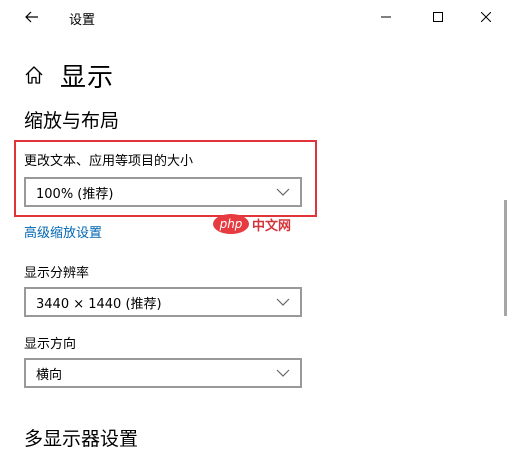  Describe the element at coordinates (231, 224) in the screenshot. I see `watermark-logo: php` at that location.